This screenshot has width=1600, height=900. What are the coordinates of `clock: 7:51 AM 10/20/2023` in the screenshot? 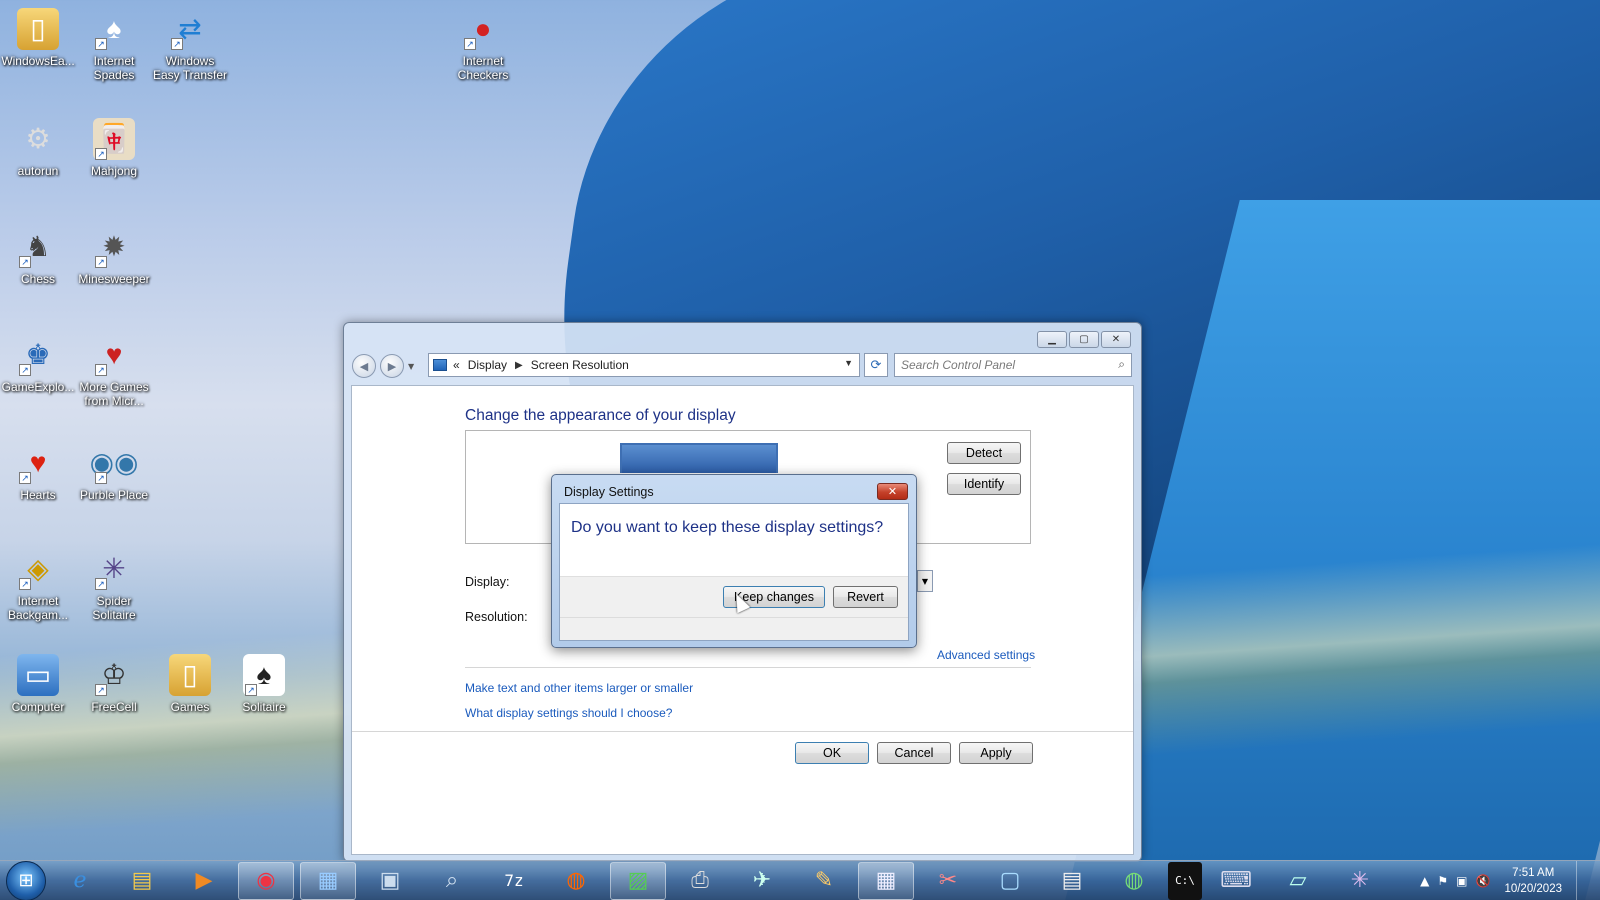 It's located at (1533, 881).